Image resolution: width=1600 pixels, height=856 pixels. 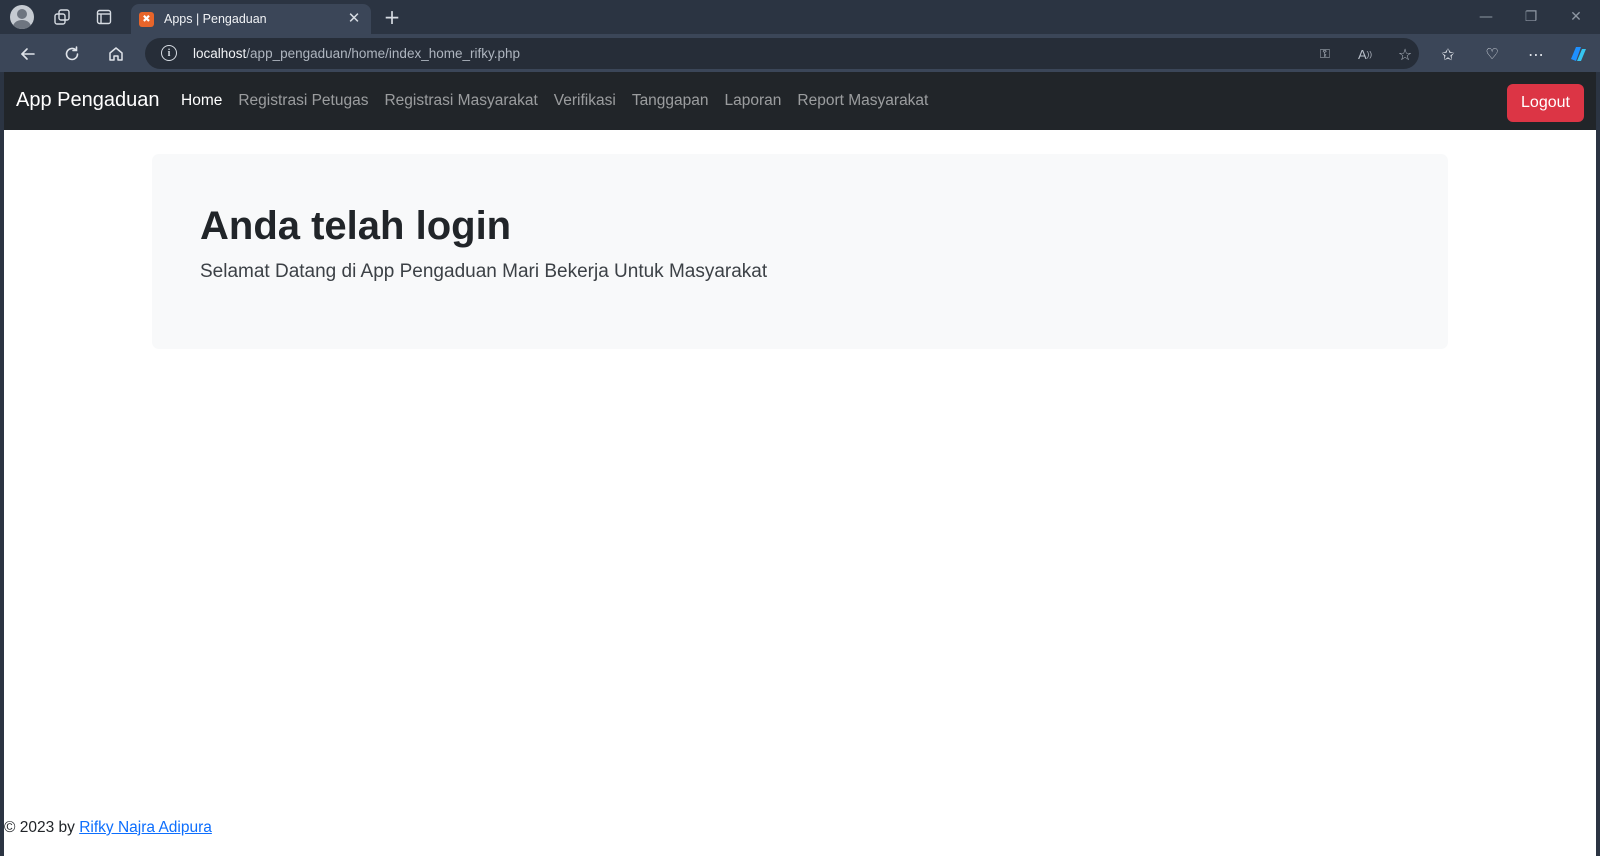 I want to click on close-window-icon: ✕, so click(x=1576, y=17).